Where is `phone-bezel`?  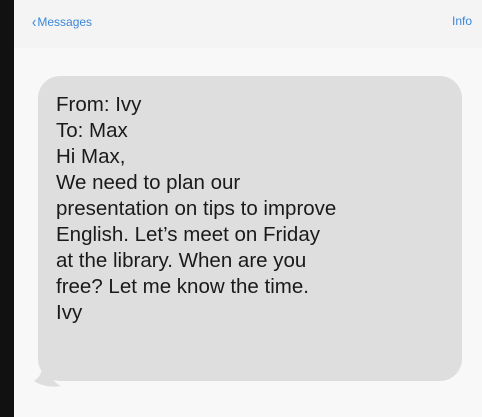 phone-bezel is located at coordinates (7, 208).